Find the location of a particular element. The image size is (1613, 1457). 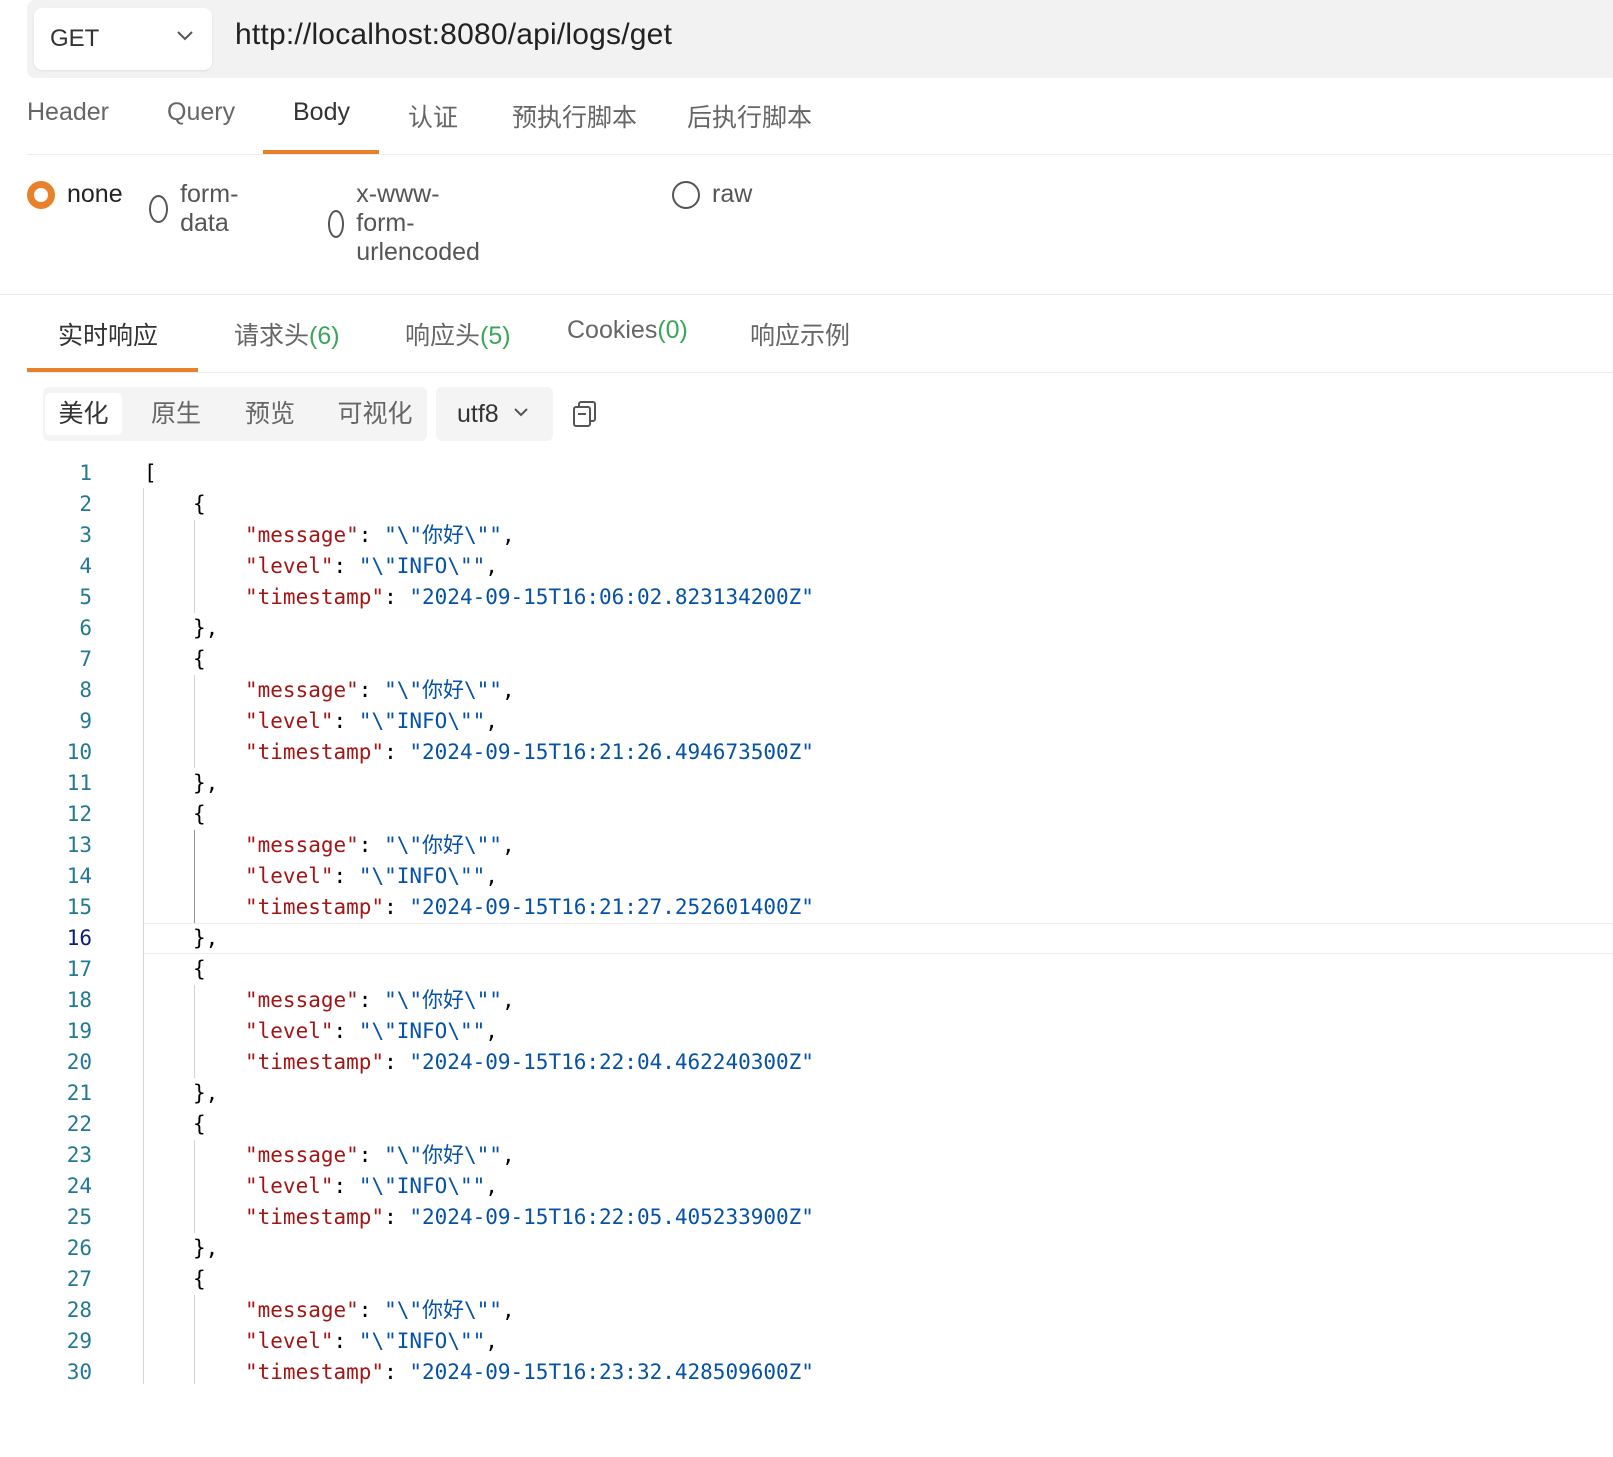

code-text: { is located at coordinates (199, 504).